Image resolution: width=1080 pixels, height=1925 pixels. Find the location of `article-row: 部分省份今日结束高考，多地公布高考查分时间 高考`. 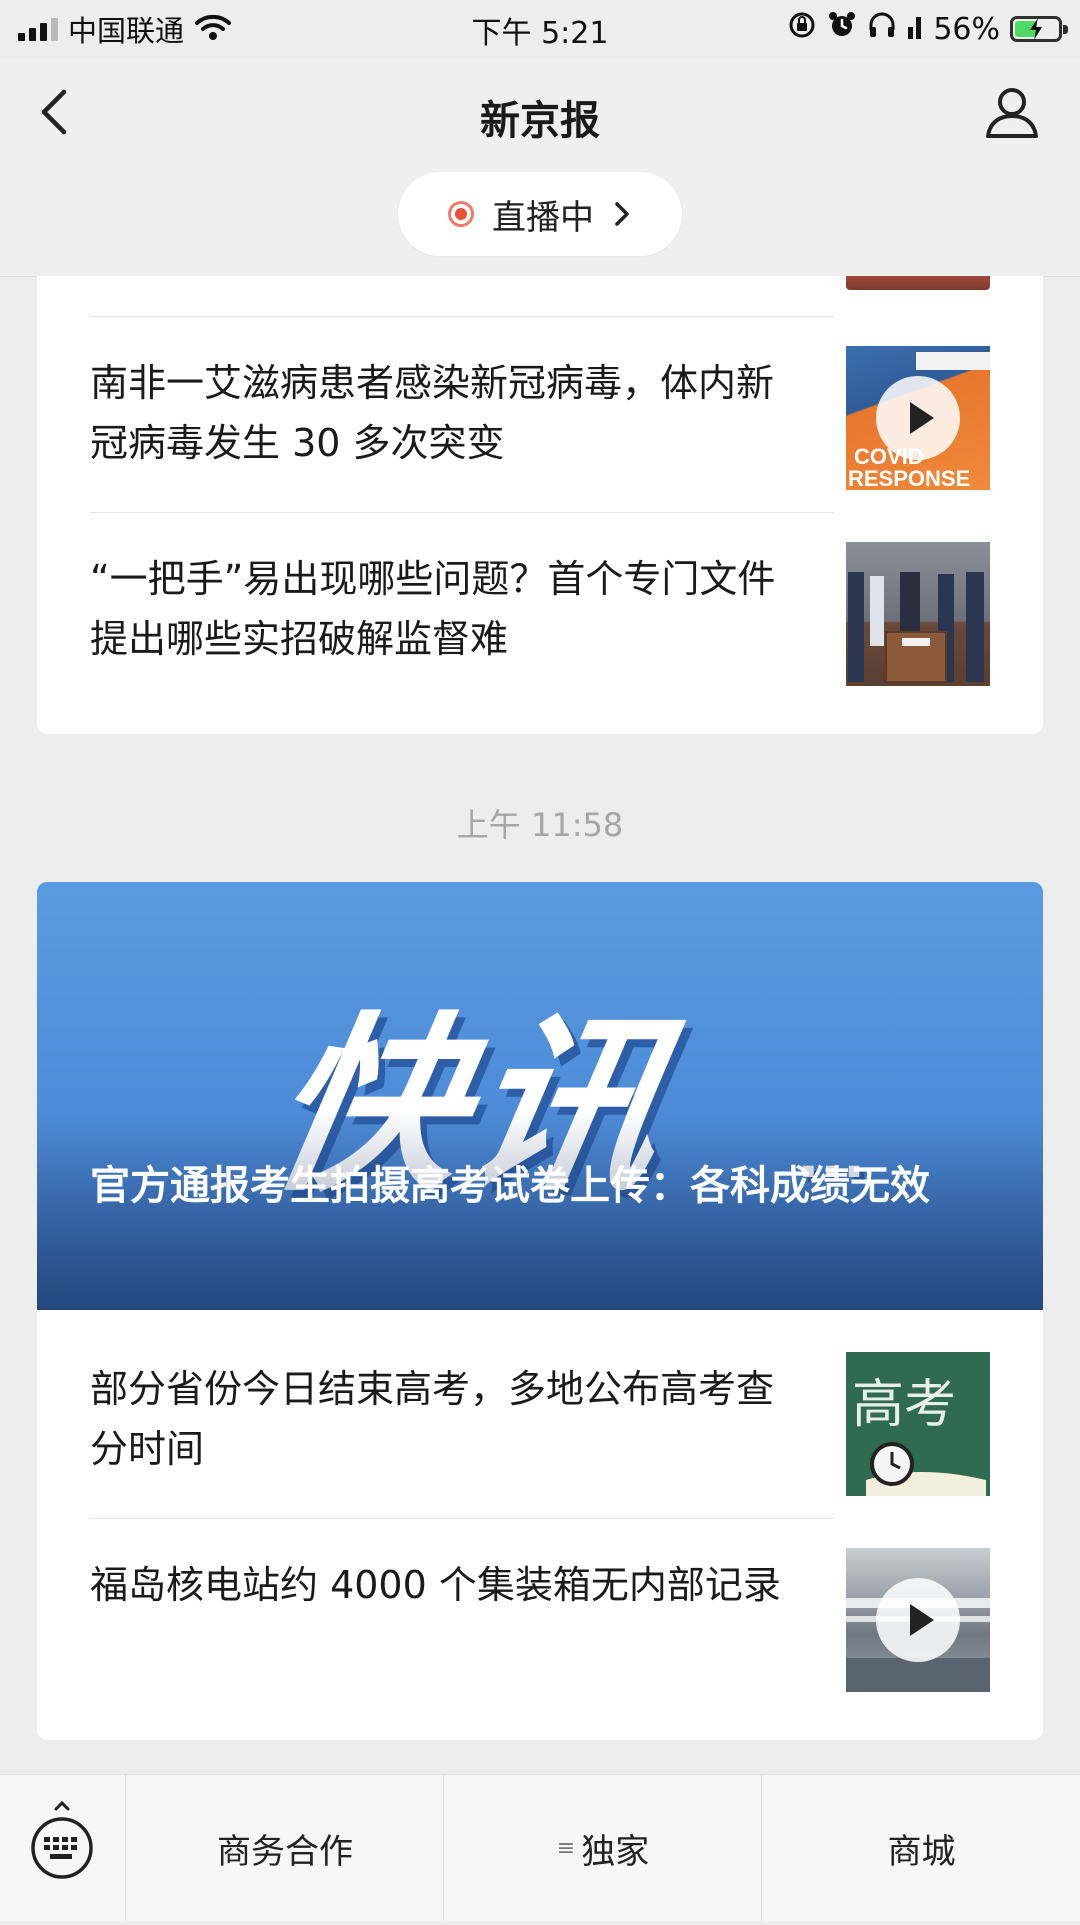

article-row: 部分省份今日结束高考，多地公布高考查分时间 高考 is located at coordinates (540, 1424).